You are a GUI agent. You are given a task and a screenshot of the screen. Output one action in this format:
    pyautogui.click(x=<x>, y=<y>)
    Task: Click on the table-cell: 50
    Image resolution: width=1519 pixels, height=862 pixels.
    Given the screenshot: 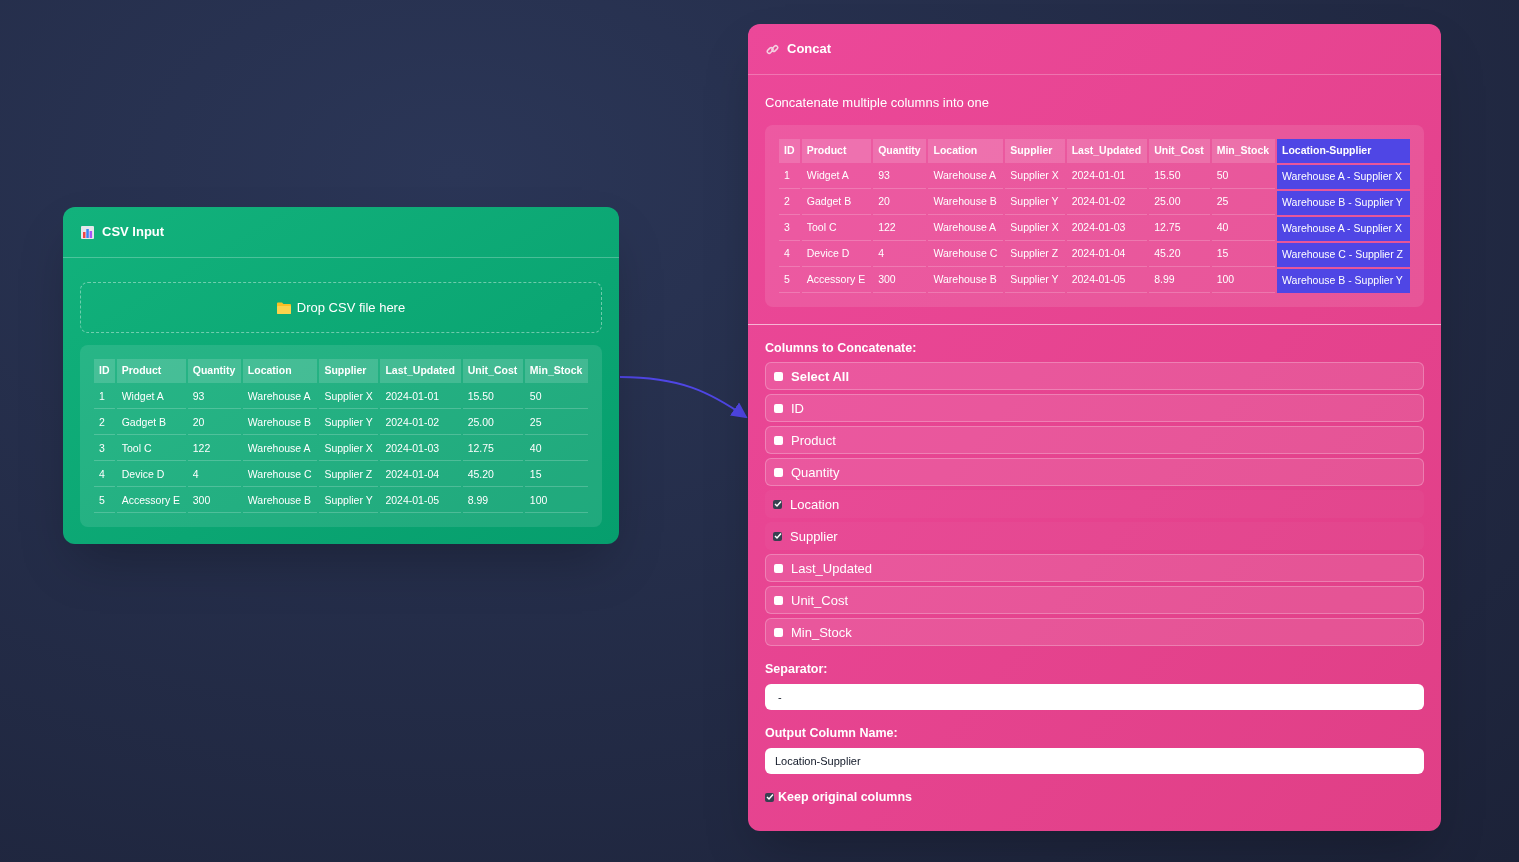 What is the action you would take?
    pyautogui.click(x=556, y=397)
    